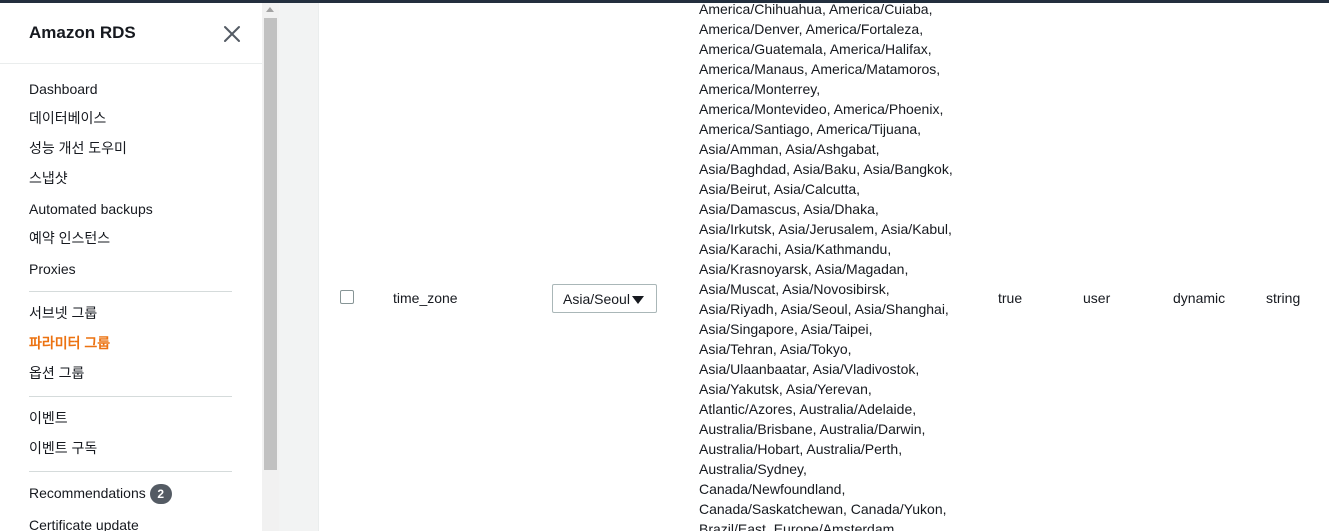 This screenshot has height=531, width=1329. I want to click on allowed-value-line: America/Montevideo, America/Phoenix,, so click(821, 109).